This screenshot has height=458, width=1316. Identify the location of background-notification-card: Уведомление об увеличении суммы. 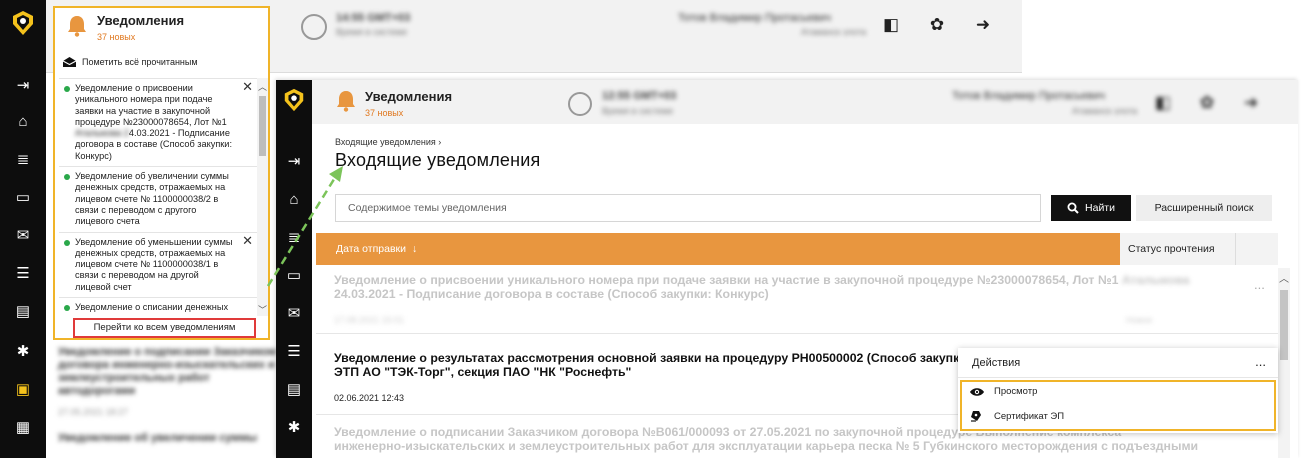
(168, 438).